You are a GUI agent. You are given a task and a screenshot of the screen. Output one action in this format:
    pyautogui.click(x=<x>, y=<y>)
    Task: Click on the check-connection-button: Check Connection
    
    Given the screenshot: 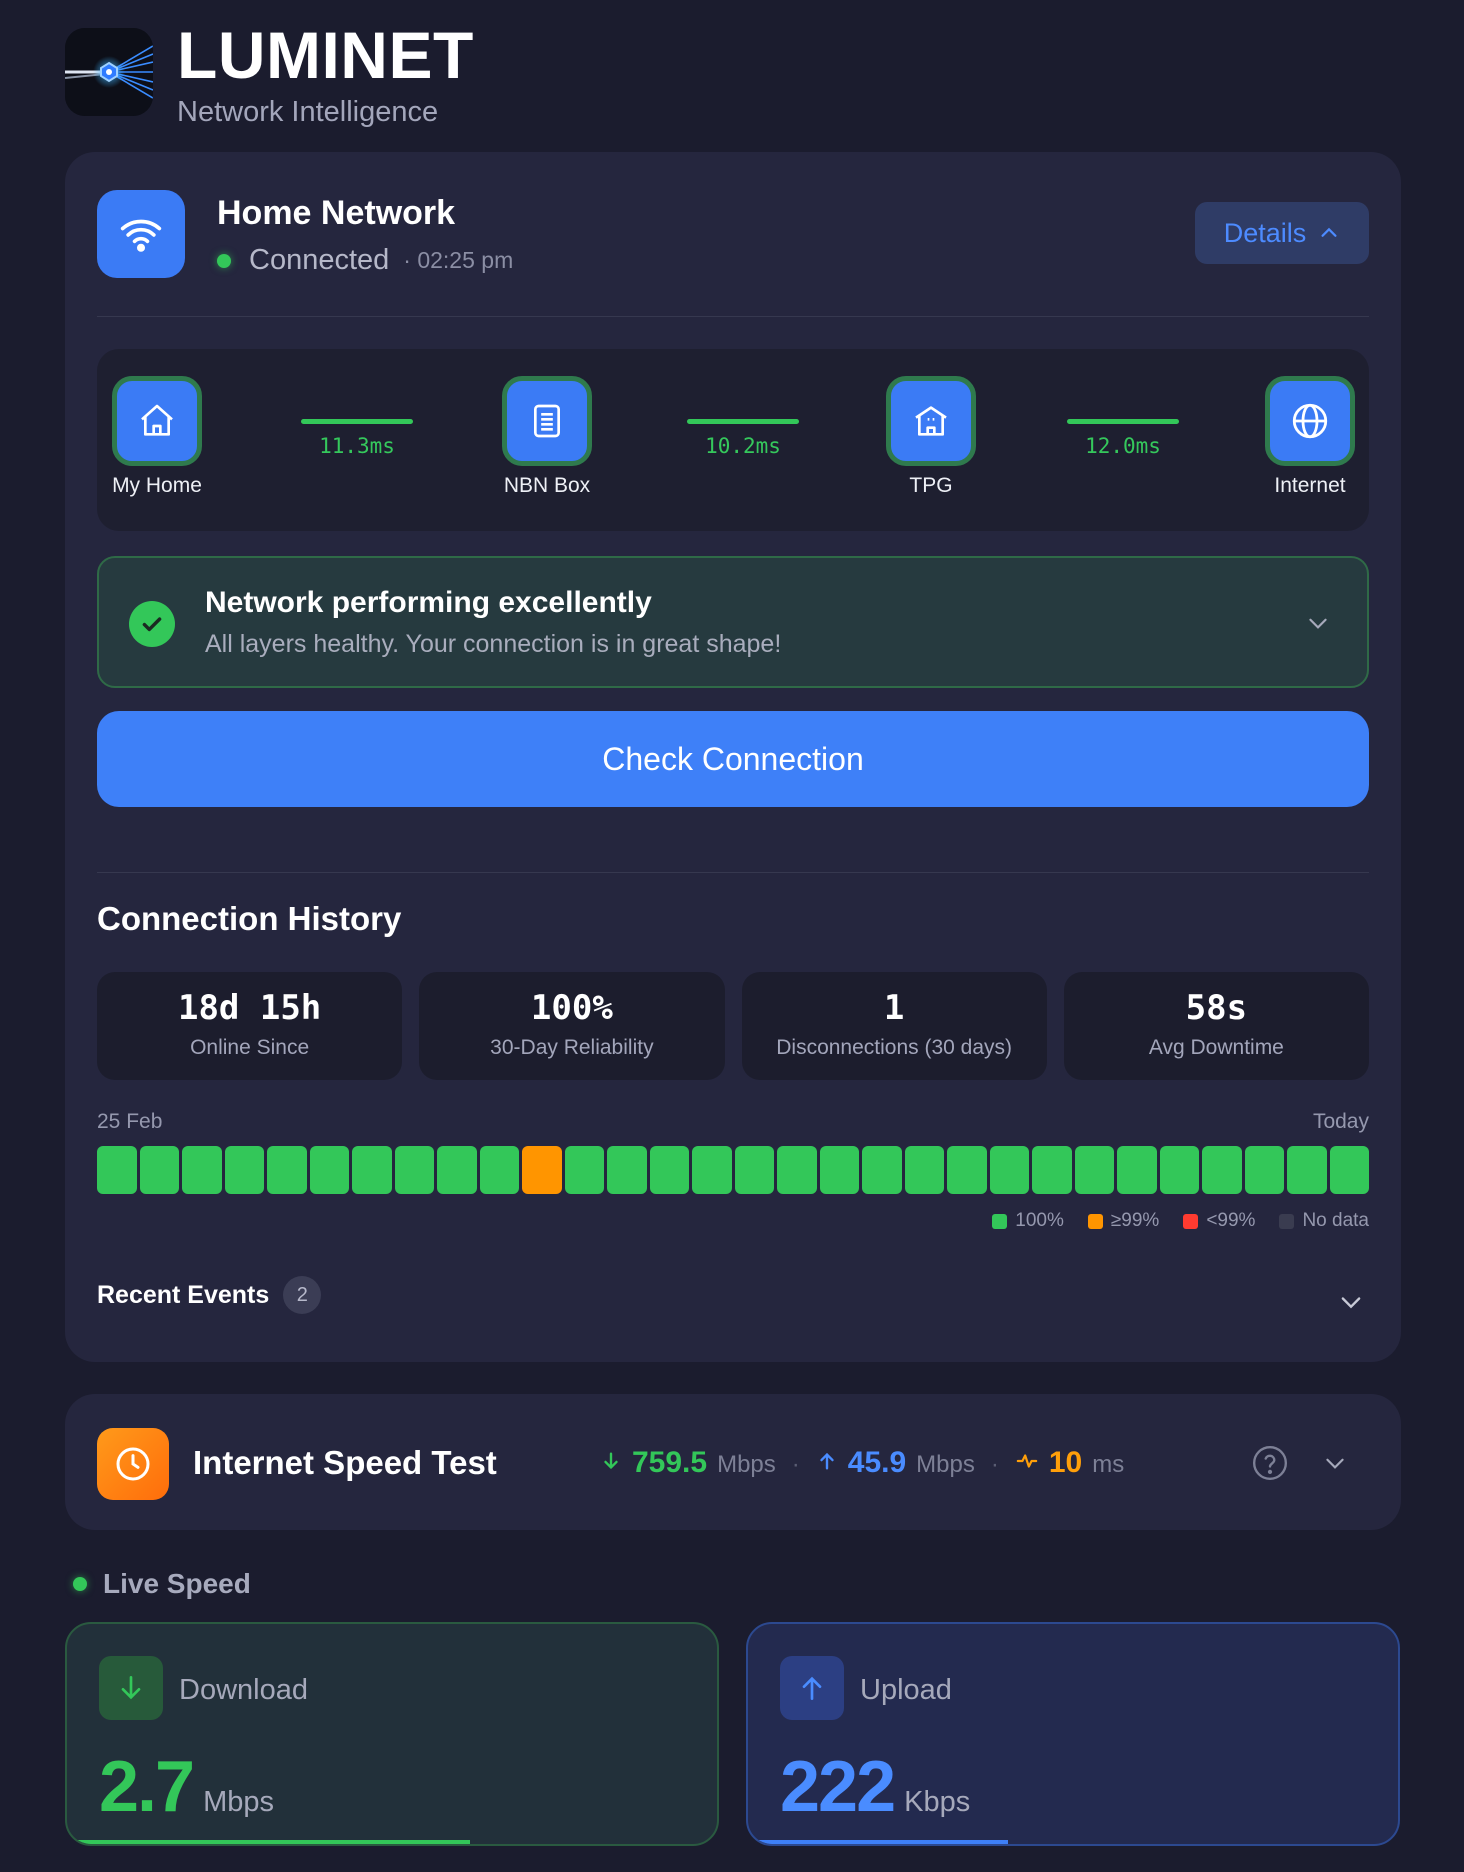 What is the action you would take?
    pyautogui.click(x=733, y=759)
    